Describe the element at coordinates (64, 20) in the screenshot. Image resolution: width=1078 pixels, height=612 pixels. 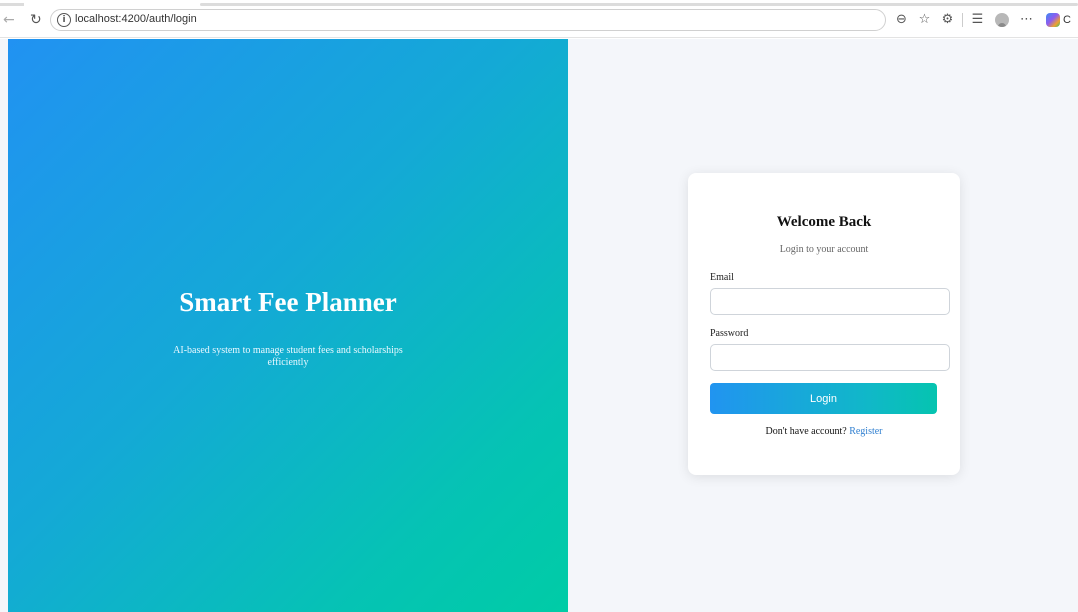
I see `site-info-icon: i` at that location.